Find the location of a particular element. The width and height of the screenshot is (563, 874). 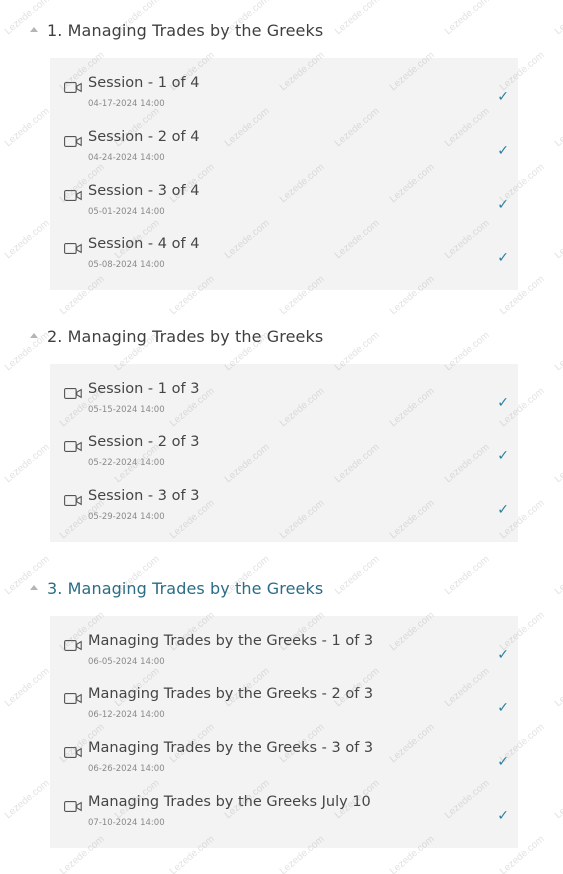

session-item: Session - 1 of 4 04-17-2024 14:00 ✓ is located at coordinates (284, 99).